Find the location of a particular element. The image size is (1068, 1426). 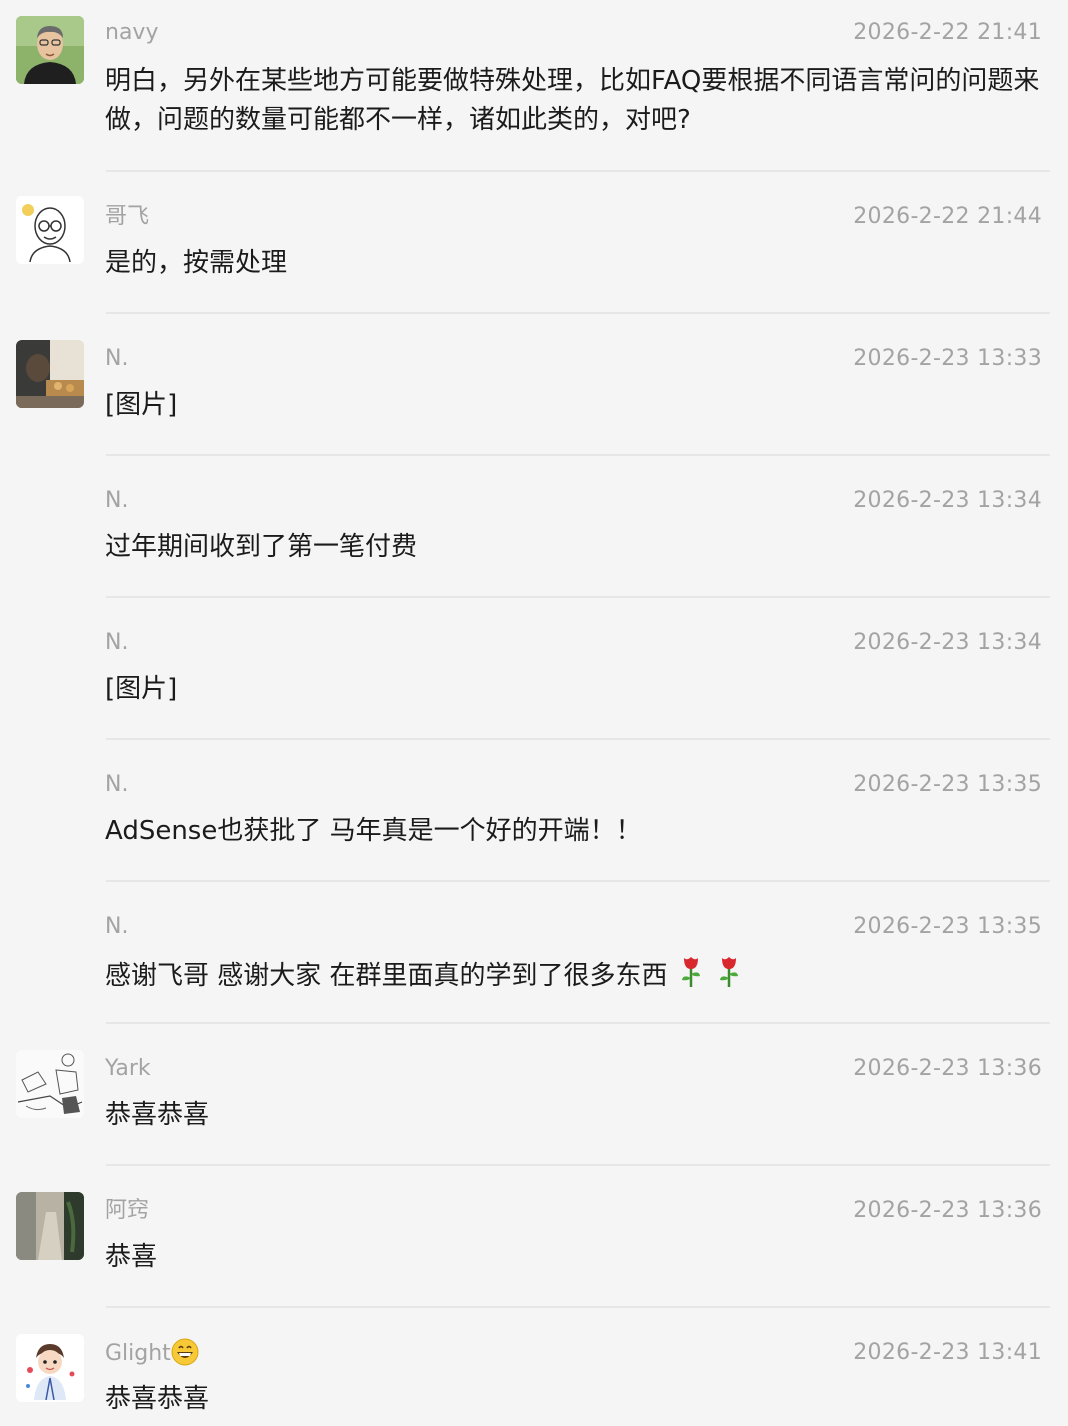

message-text-content: 感谢飞哥 感谢大家 在群里面真的学到了很多东西 is located at coordinates (386, 976).